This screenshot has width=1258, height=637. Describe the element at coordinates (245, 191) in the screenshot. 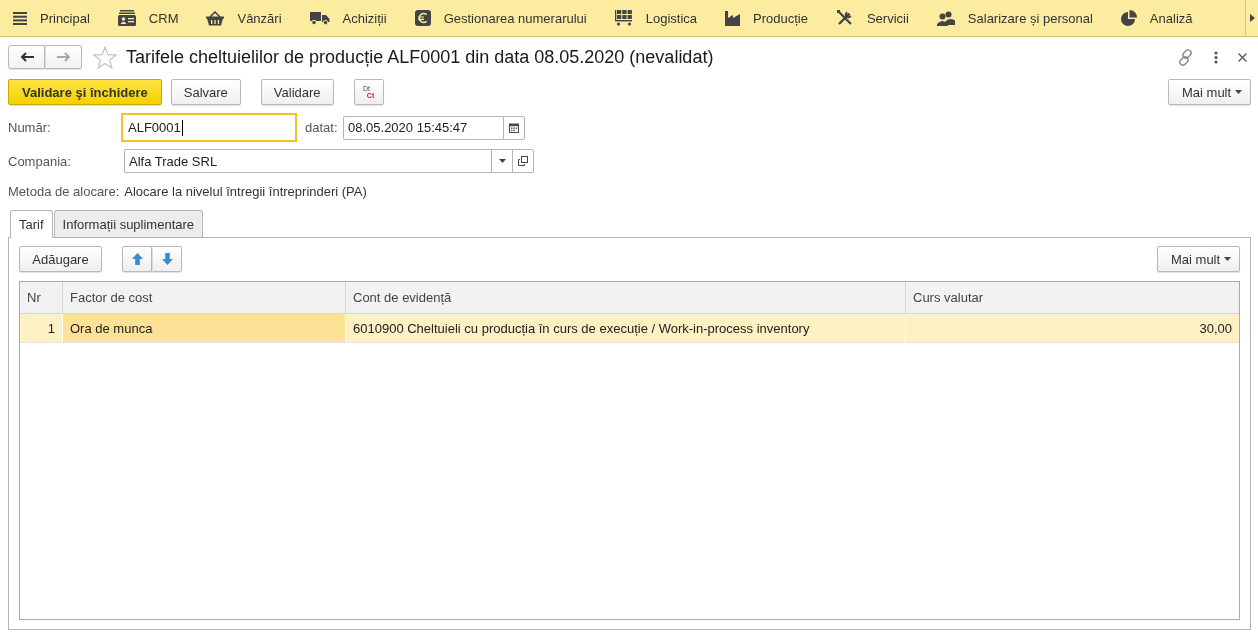

I see `allocation-method-value: Alocare la nivelul întregii întreprinderi (PA)` at that location.